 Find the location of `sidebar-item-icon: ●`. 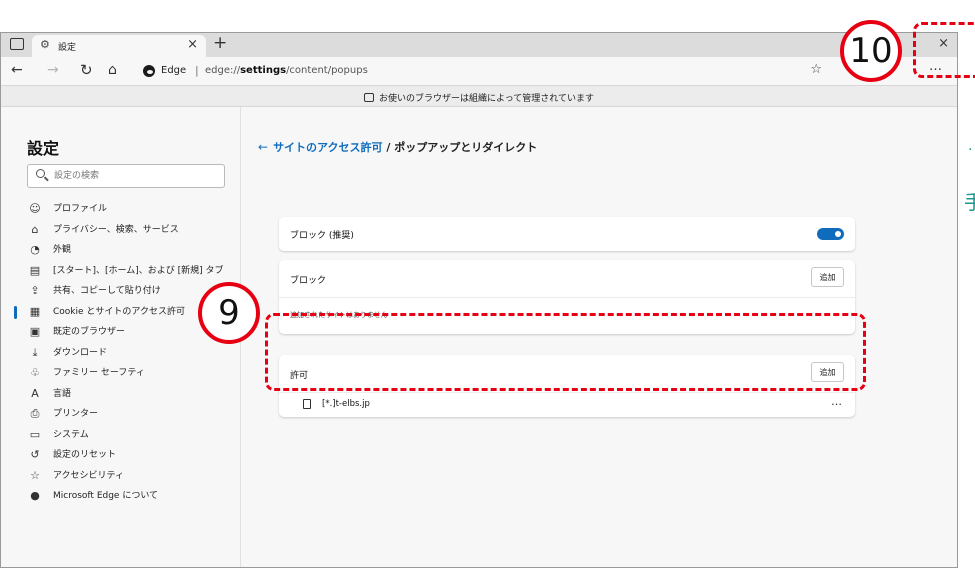

sidebar-item-icon: ● is located at coordinates (35, 495).